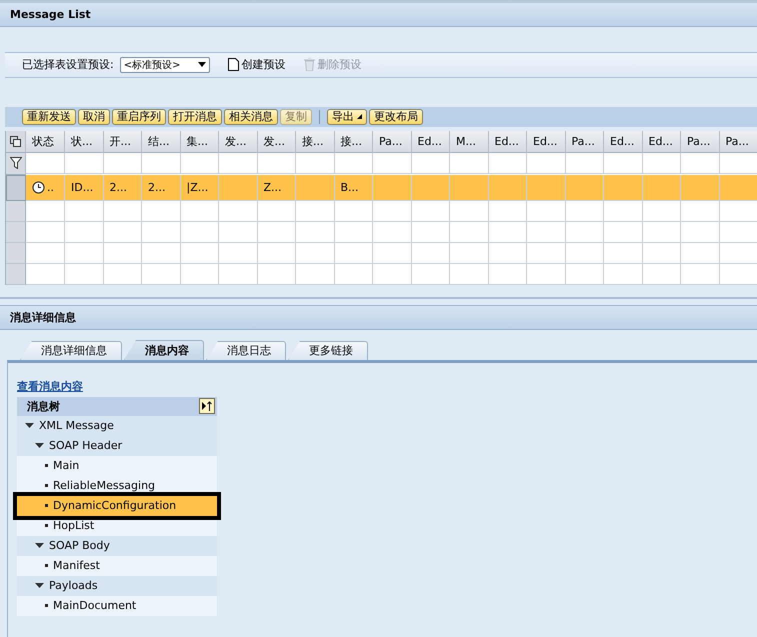  Describe the element at coordinates (50, 187) in the screenshot. I see `status-text: ..` at that location.